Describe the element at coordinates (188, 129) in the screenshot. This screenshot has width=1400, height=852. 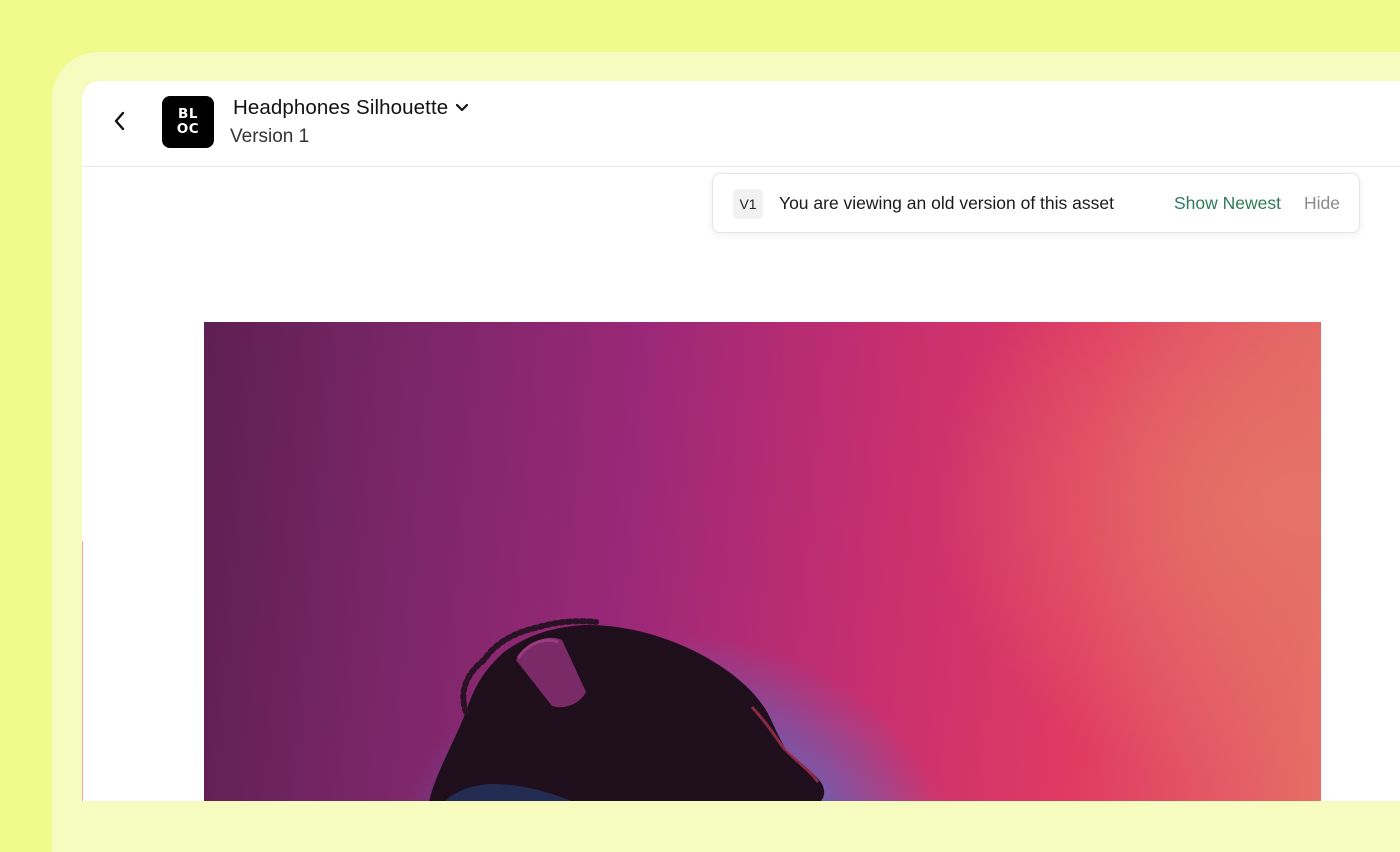
I see `logo-line-2: OC` at that location.